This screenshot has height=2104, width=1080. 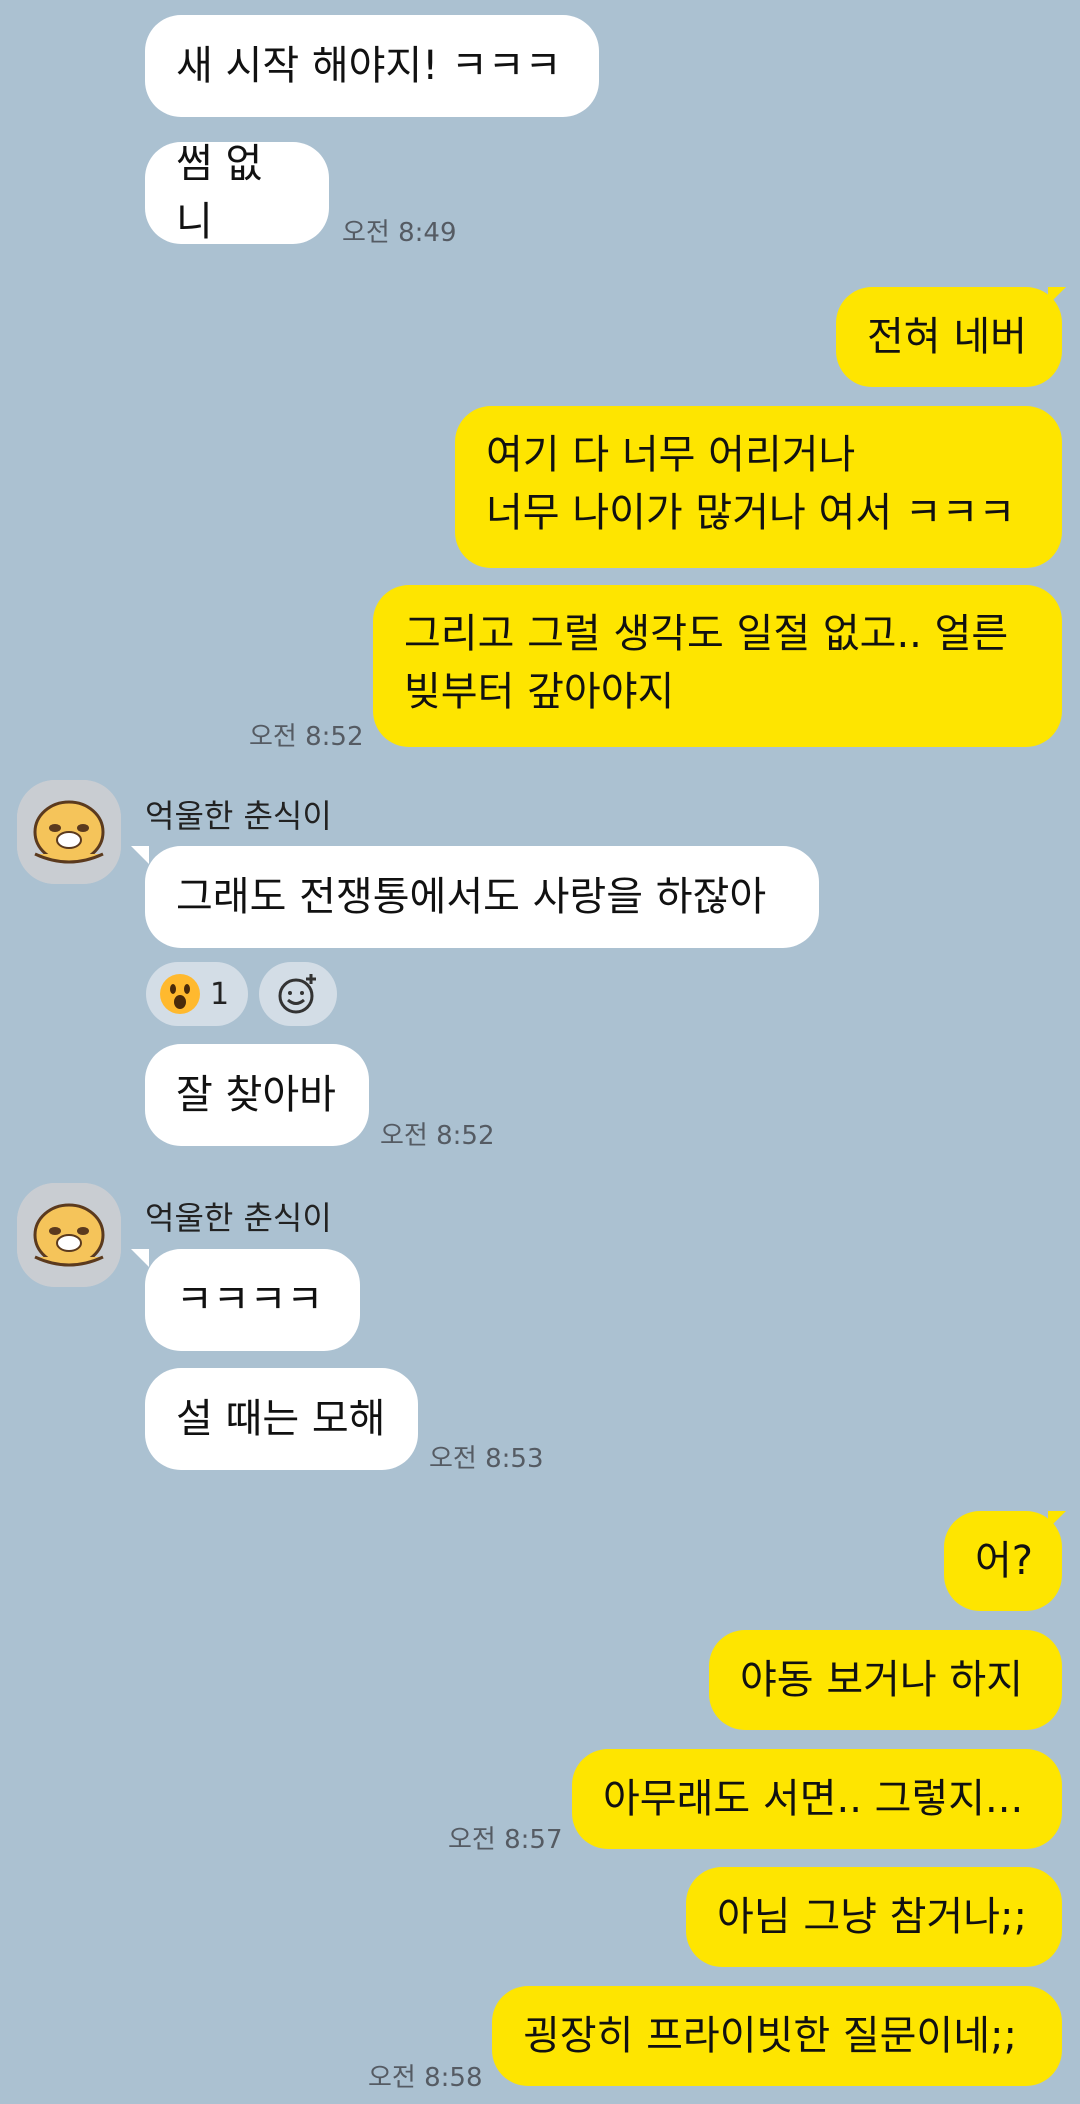 I want to click on outgoing-message-bubble: 야동 보거나 하지, so click(x=885, y=1680).